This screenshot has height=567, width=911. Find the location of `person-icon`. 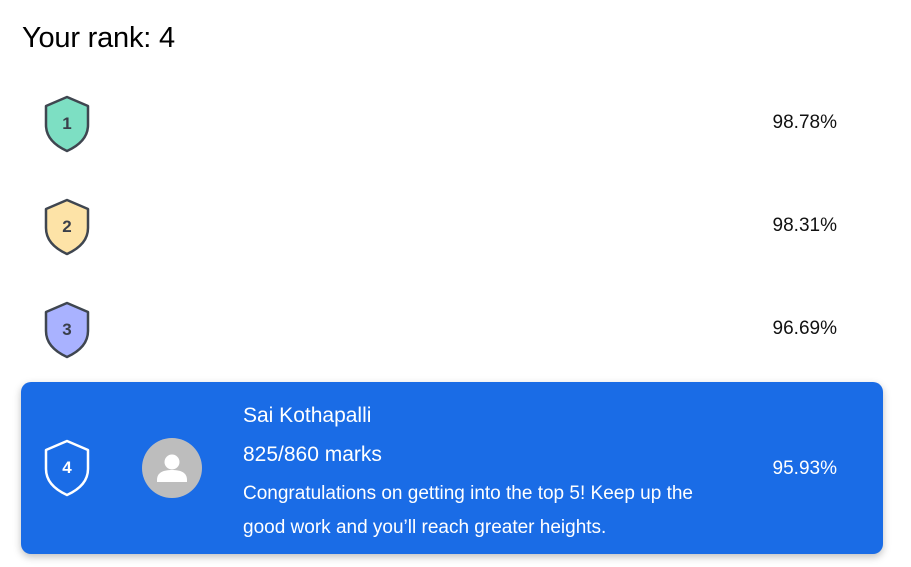

person-icon is located at coordinates (172, 468).